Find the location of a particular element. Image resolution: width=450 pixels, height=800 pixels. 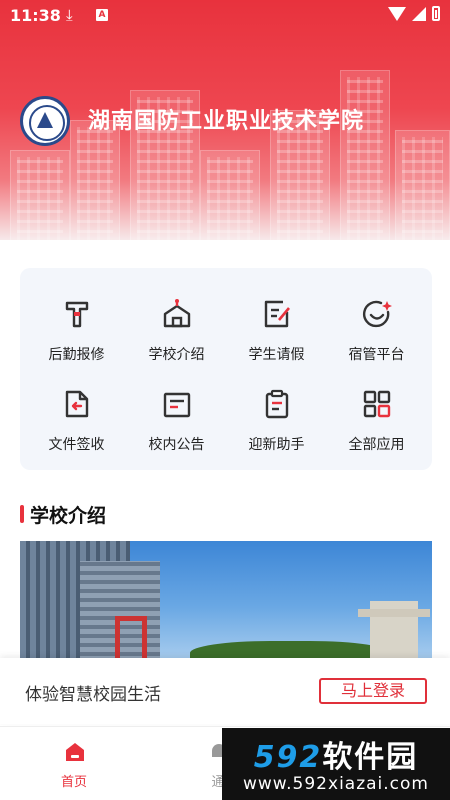

status-indicators is located at coordinates (414, 13).